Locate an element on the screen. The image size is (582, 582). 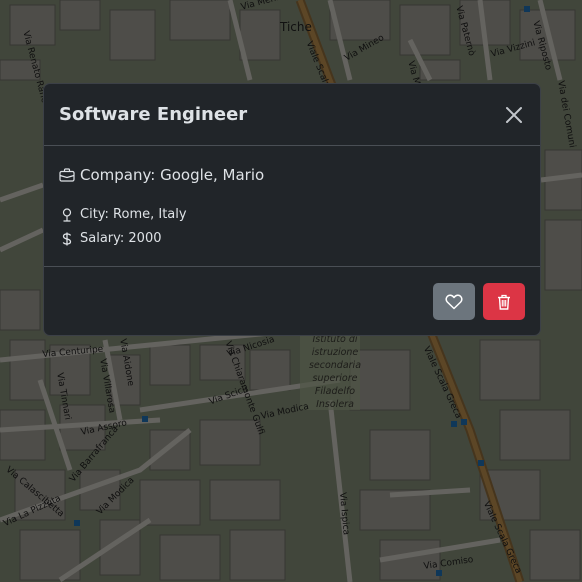
close-button is located at coordinates (514, 115).